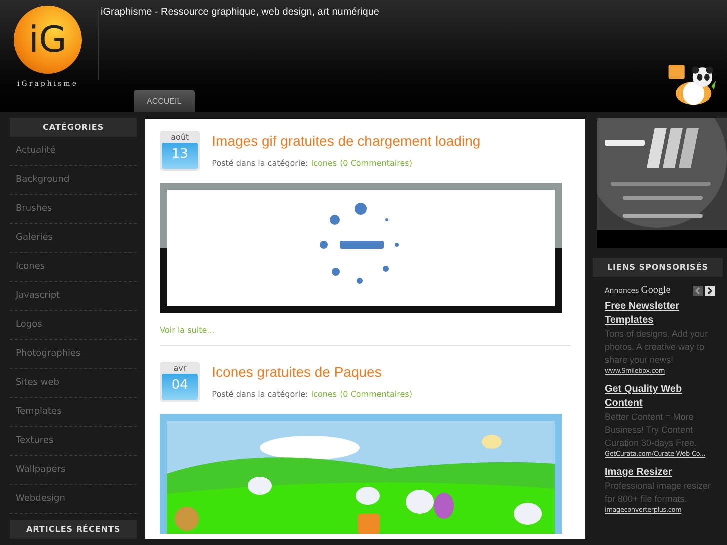 This screenshot has width=727, height=545. What do you see at coordinates (710, 291) in the screenshot?
I see `next-icon` at bounding box center [710, 291].